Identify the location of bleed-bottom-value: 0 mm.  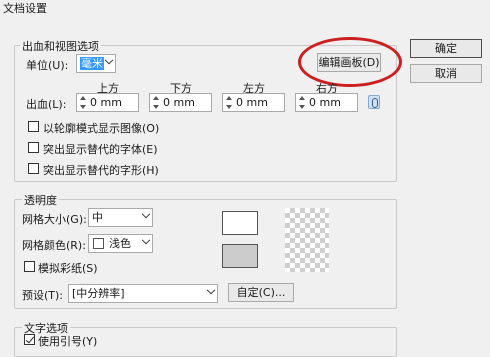
(179, 102).